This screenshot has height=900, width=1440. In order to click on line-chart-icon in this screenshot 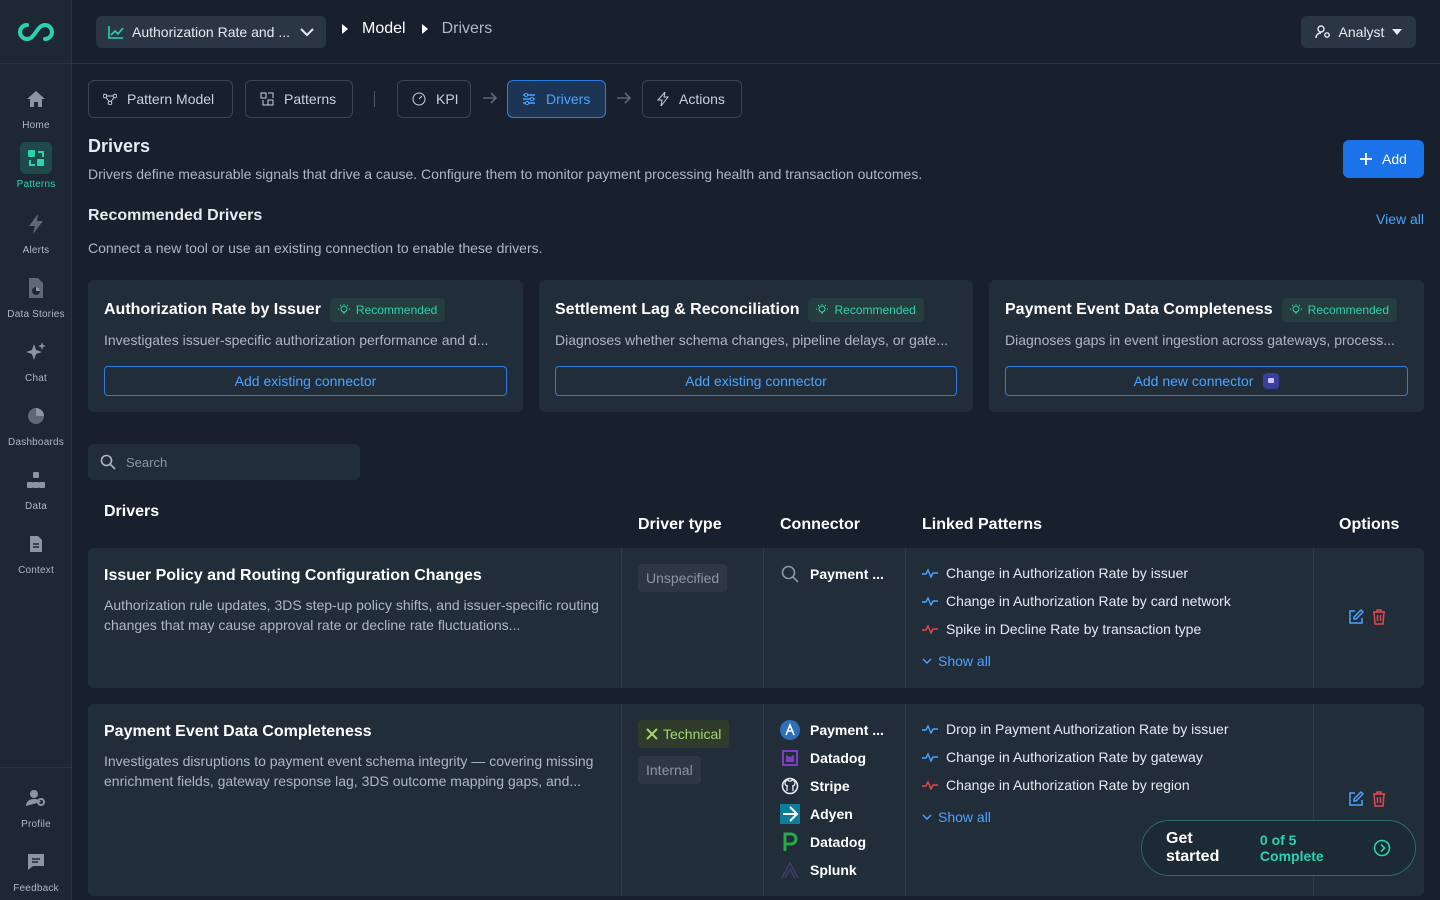, I will do `click(116, 32)`.